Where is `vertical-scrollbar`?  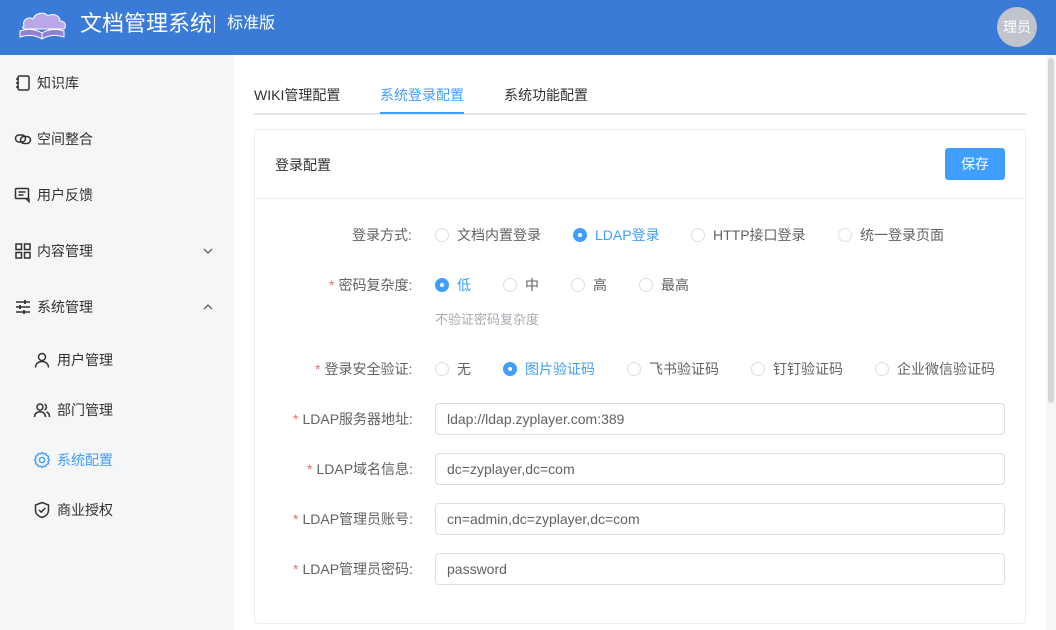
vertical-scrollbar is located at coordinates (1051, 230).